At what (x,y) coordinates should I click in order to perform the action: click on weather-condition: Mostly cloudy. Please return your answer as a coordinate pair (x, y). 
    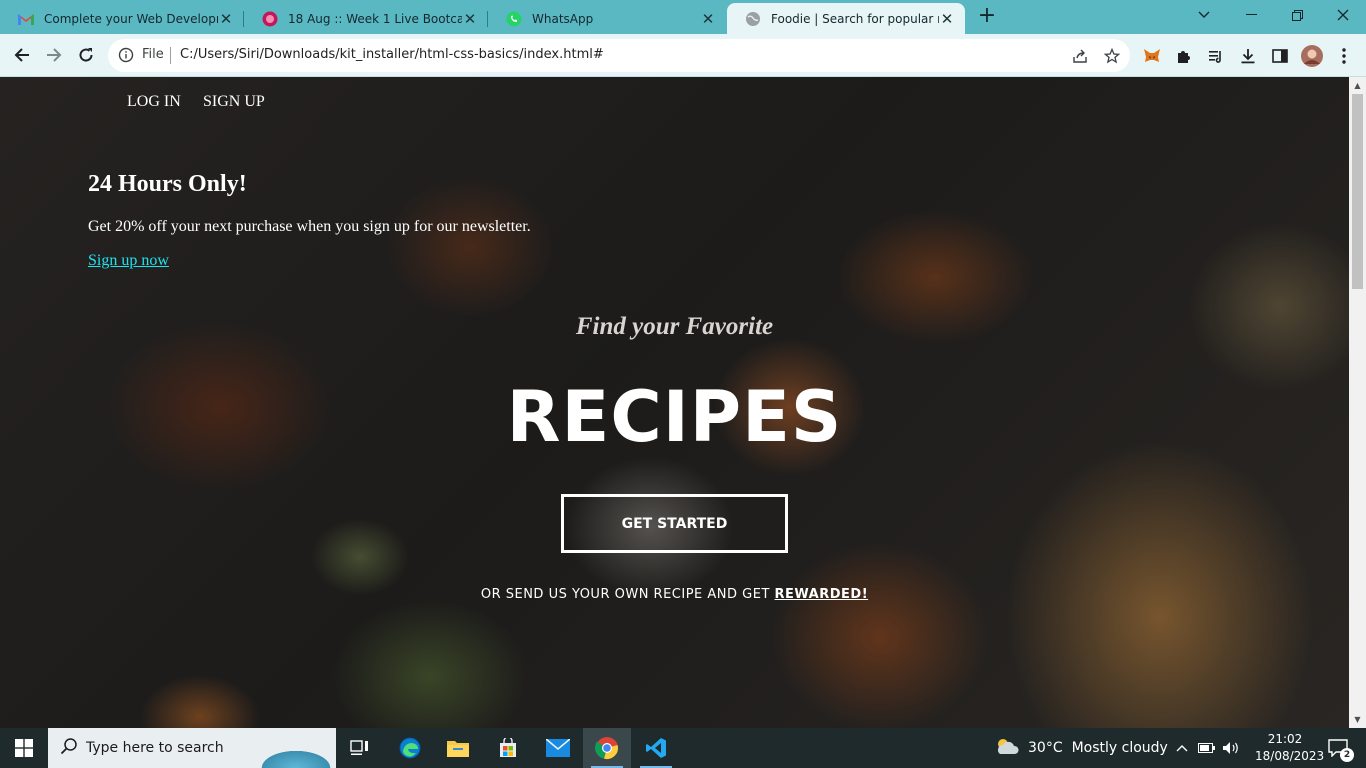
    Looking at the image, I should click on (1119, 748).